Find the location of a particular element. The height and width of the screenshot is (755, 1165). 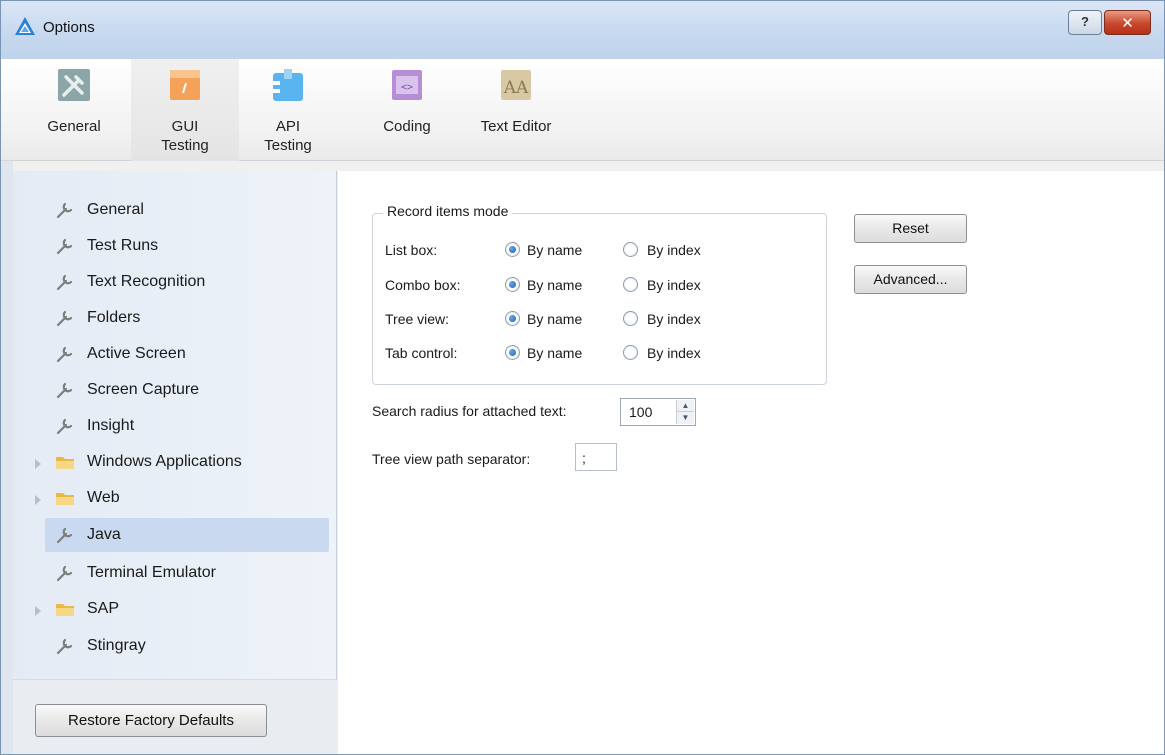

category-label: API Testing is located at coordinates (288, 136).